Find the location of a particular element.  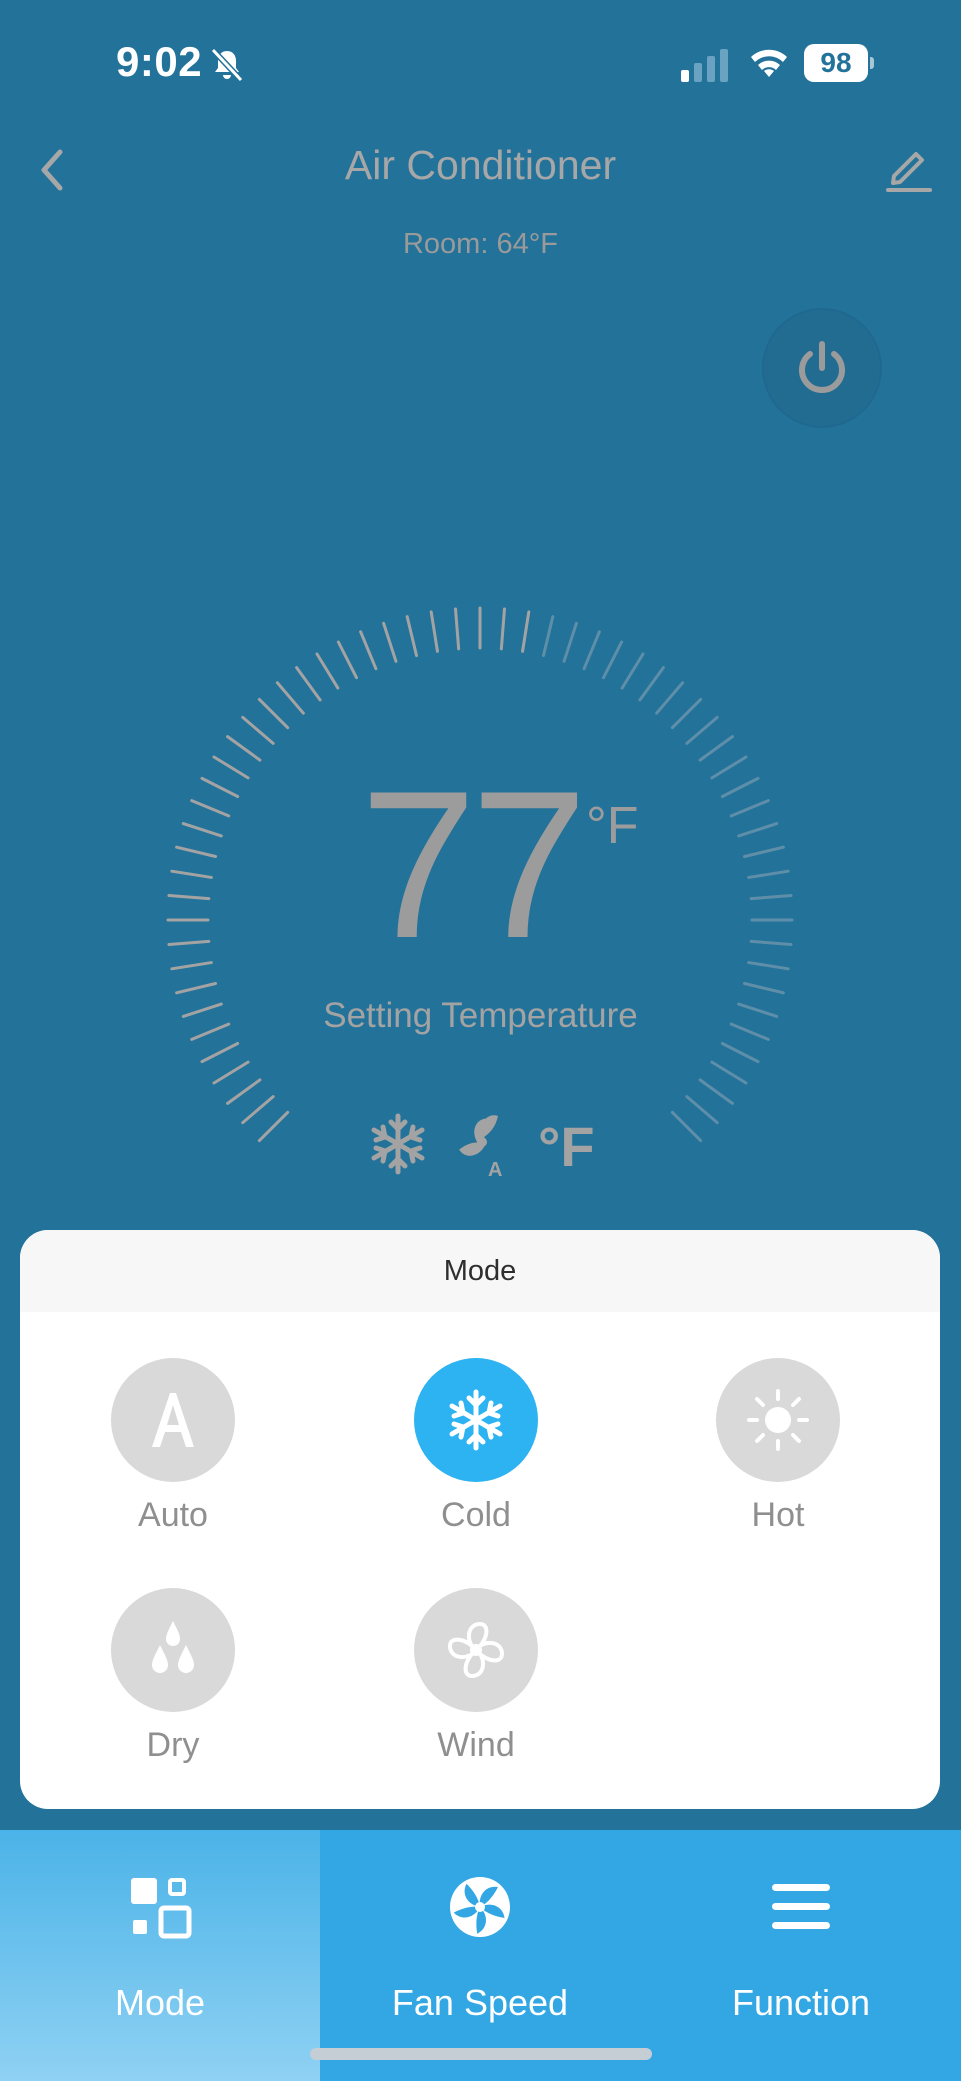

mode-label-hot: Hot is located at coordinates (778, 1515).